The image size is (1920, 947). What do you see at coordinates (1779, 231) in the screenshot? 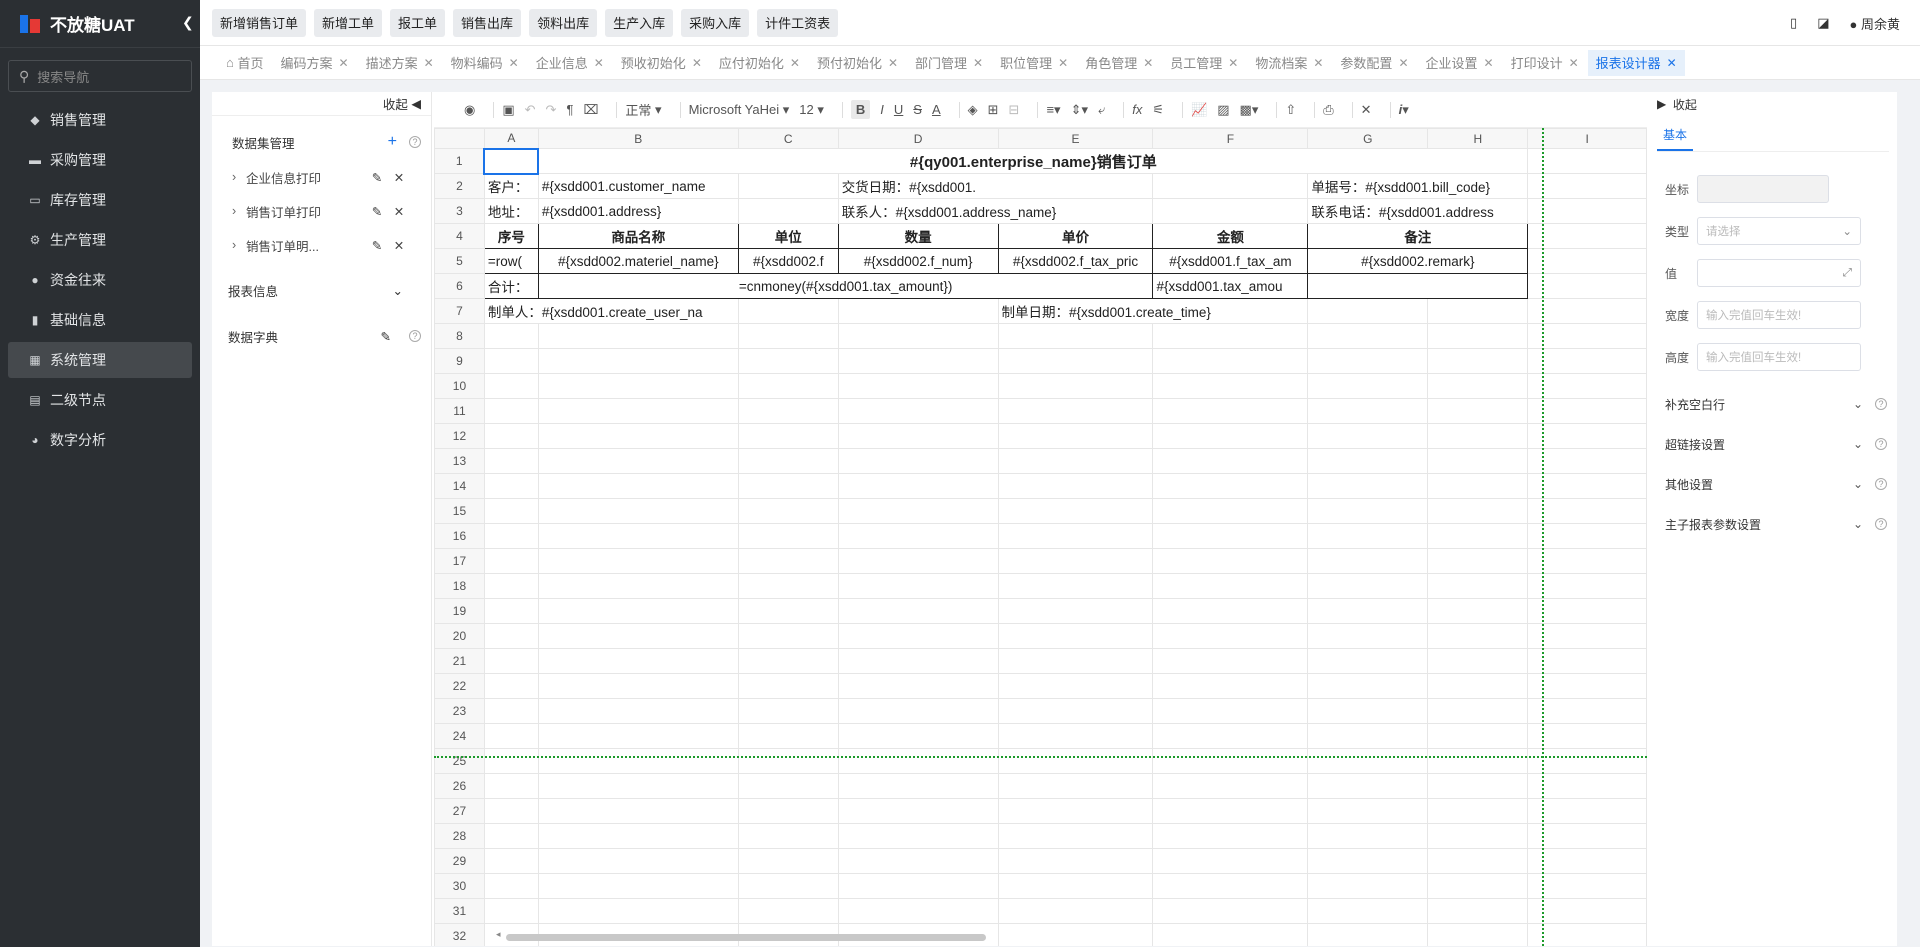
I see `type-select: 请选择 ⌄` at bounding box center [1779, 231].